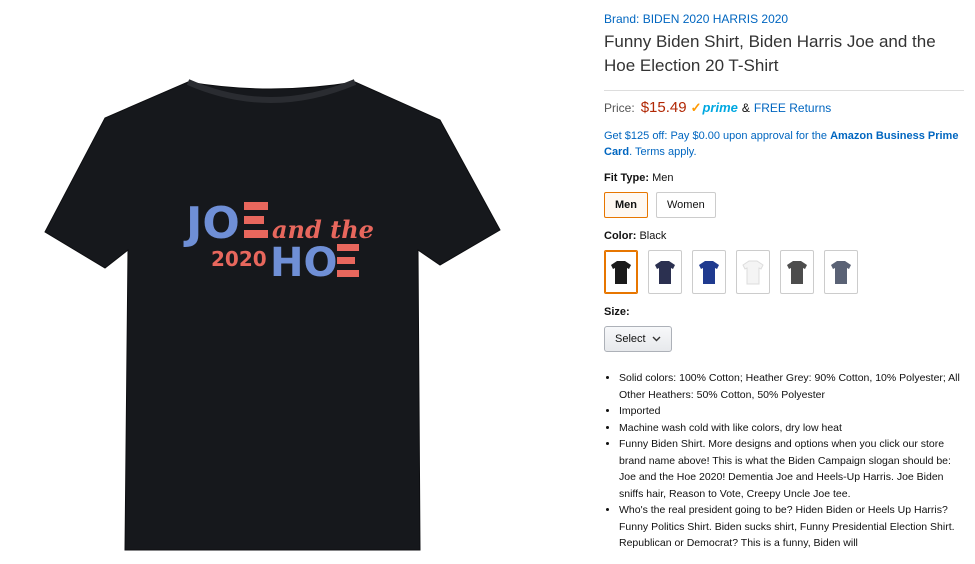 The image size is (975, 564). I want to click on size-select: Select, so click(638, 339).